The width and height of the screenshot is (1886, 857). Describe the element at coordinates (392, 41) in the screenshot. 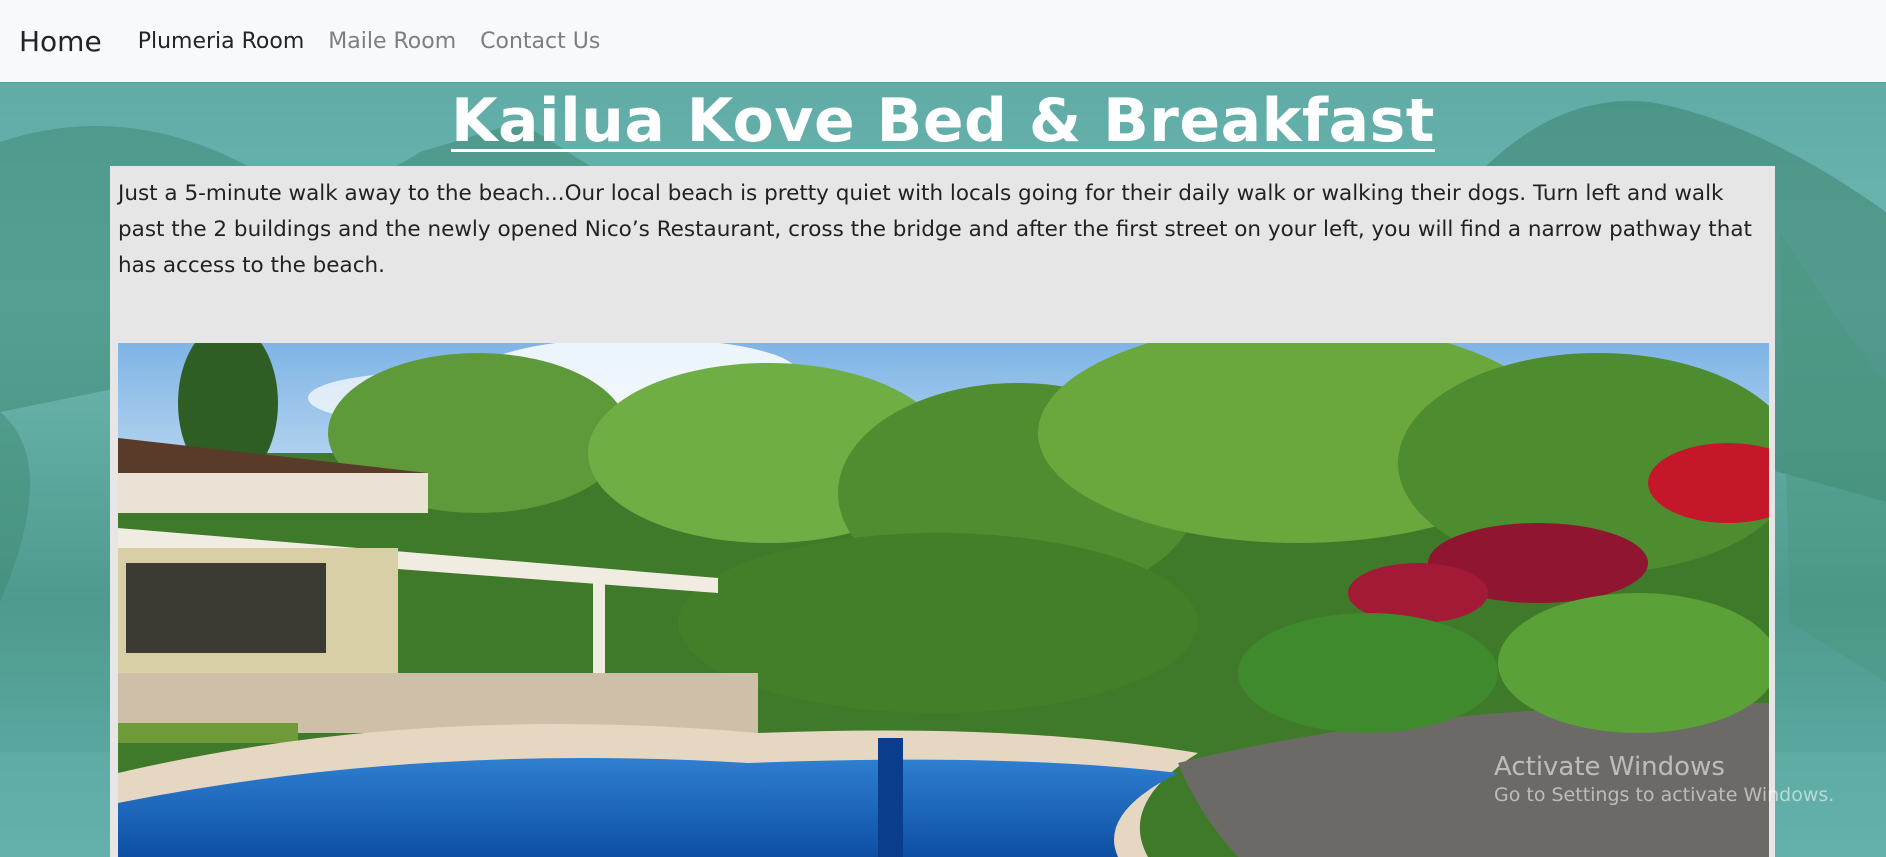

I see `nav-maile-room: Maile Room` at that location.